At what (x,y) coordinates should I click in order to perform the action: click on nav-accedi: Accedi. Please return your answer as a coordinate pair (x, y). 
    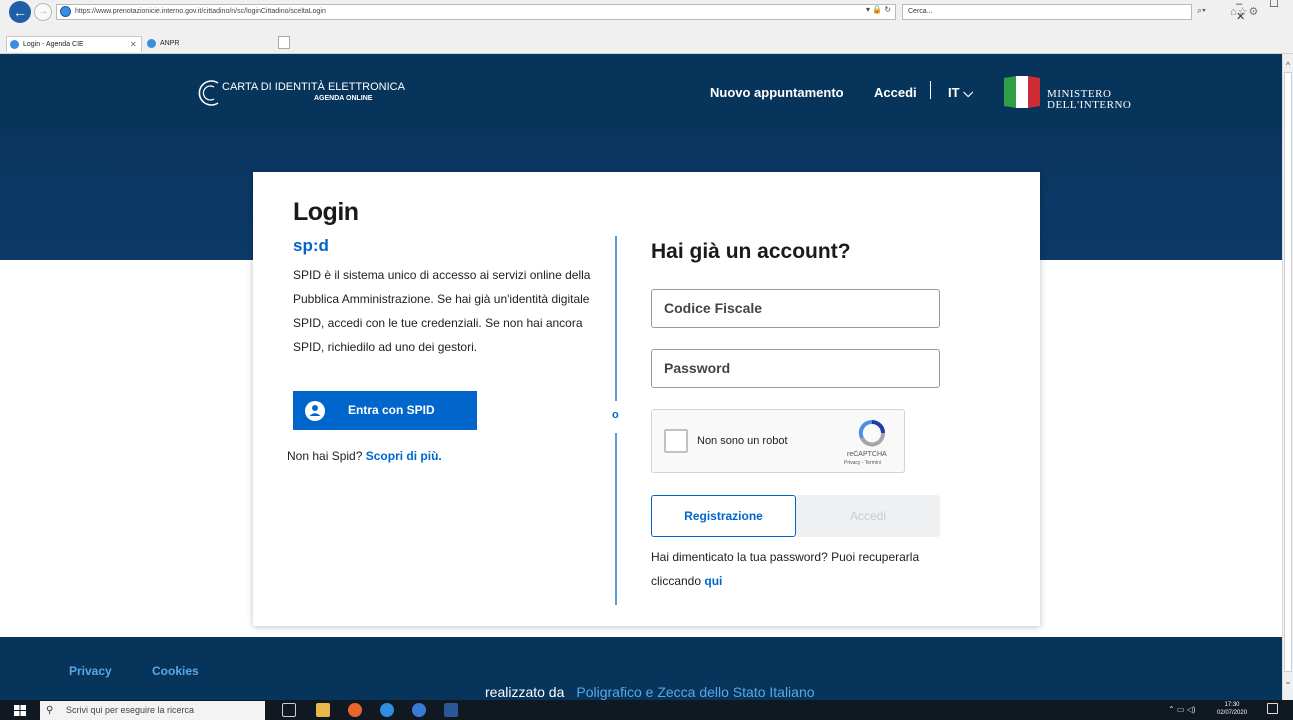
    Looking at the image, I should click on (895, 92).